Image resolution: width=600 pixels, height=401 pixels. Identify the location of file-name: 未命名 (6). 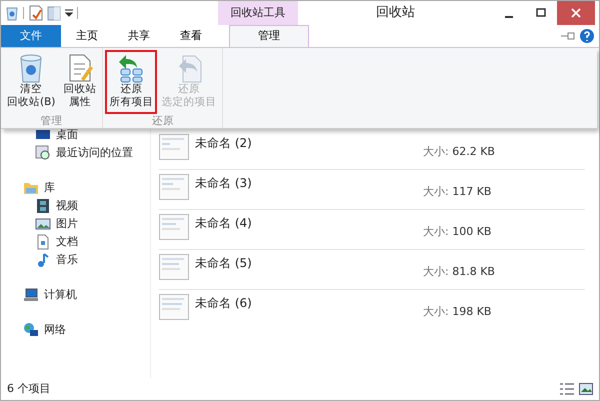
(309, 303).